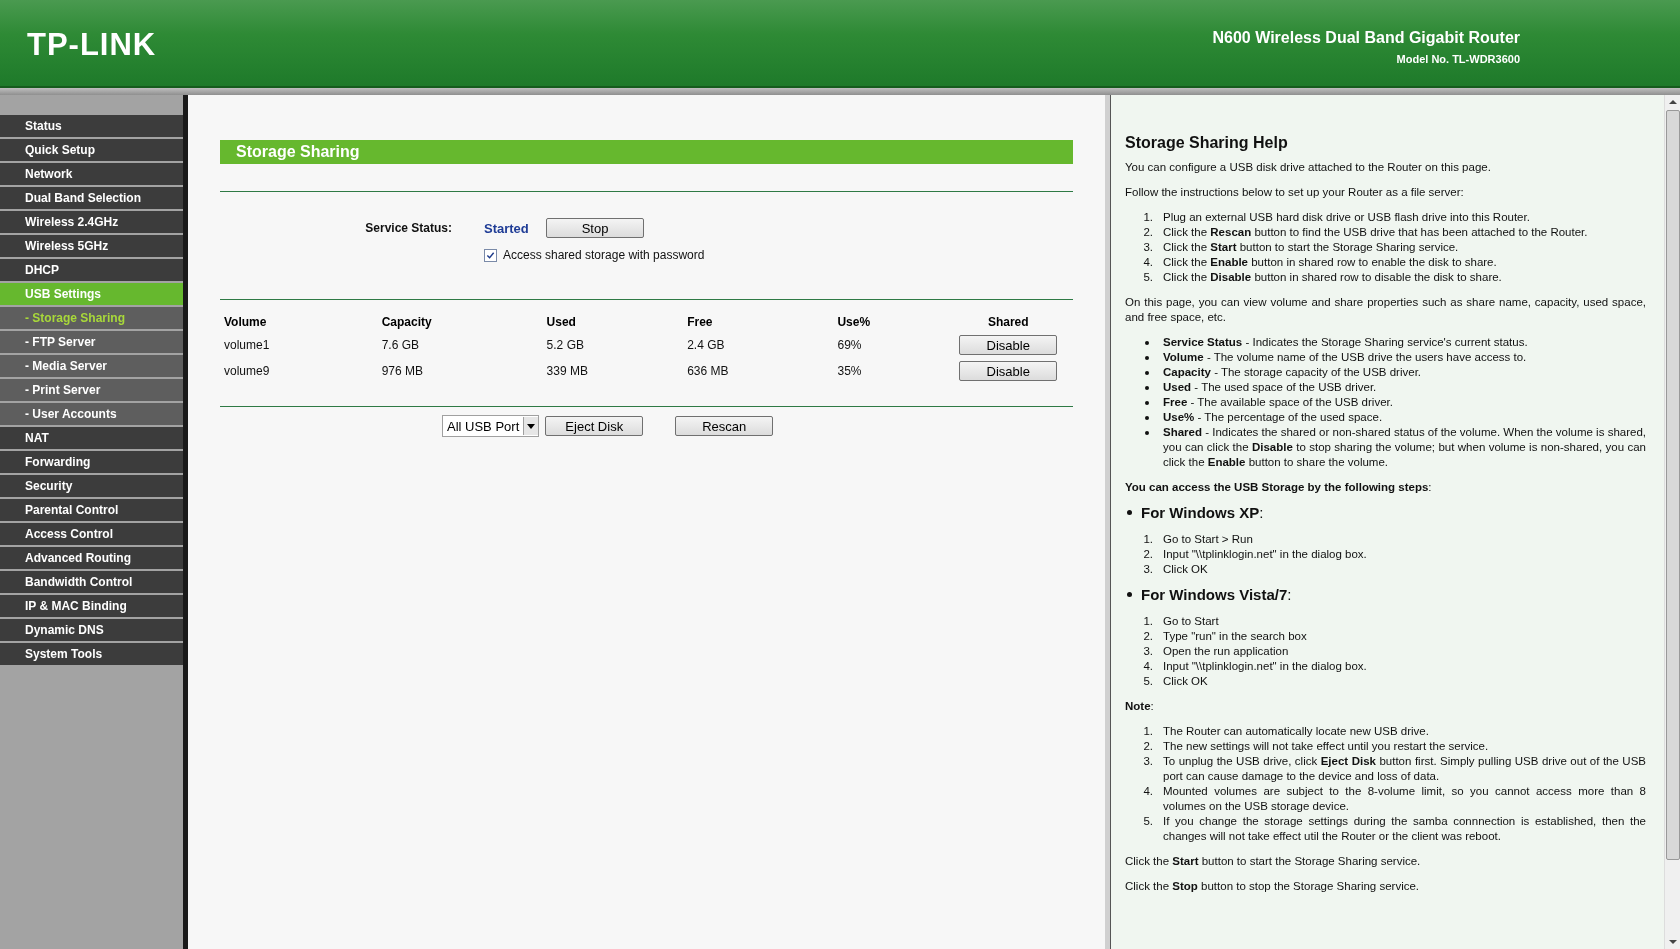 The width and height of the screenshot is (1680, 949). Describe the element at coordinates (245, 322) in the screenshot. I see `column-header: Volume` at that location.